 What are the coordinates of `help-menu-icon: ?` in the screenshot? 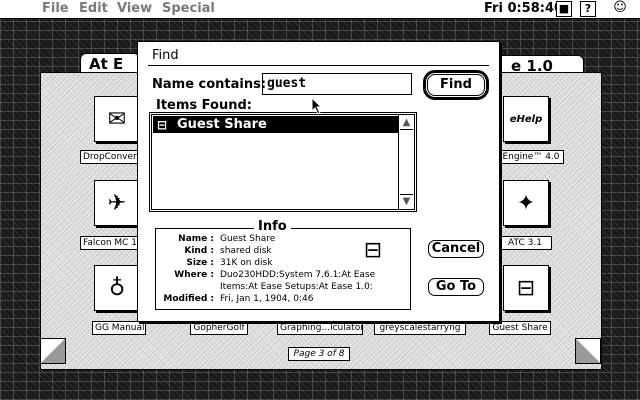 It's located at (588, 9).